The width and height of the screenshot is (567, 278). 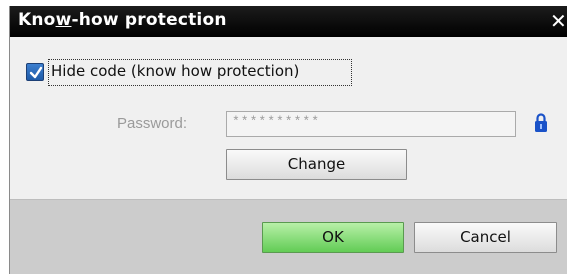 I want to click on ok-button: OK, so click(x=333, y=237).